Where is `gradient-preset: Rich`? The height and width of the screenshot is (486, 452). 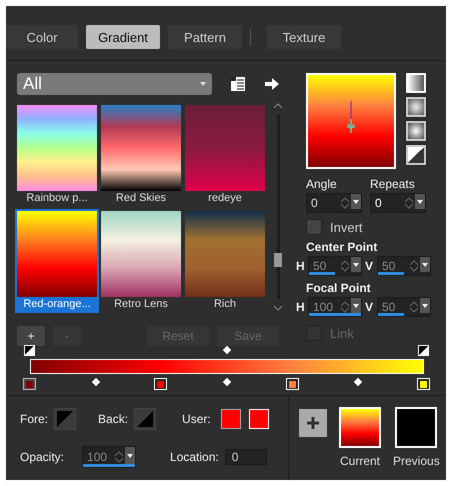 gradient-preset: Rich is located at coordinates (225, 261).